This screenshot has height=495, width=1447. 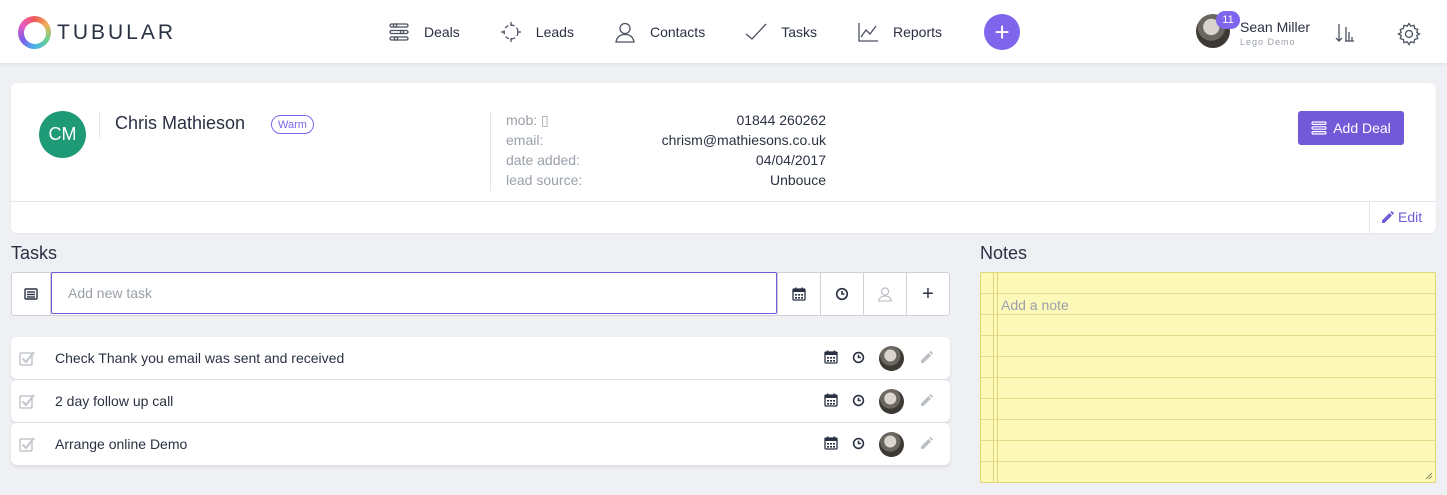 I want to click on user-name: Sean Miller, so click(x=1275, y=27).